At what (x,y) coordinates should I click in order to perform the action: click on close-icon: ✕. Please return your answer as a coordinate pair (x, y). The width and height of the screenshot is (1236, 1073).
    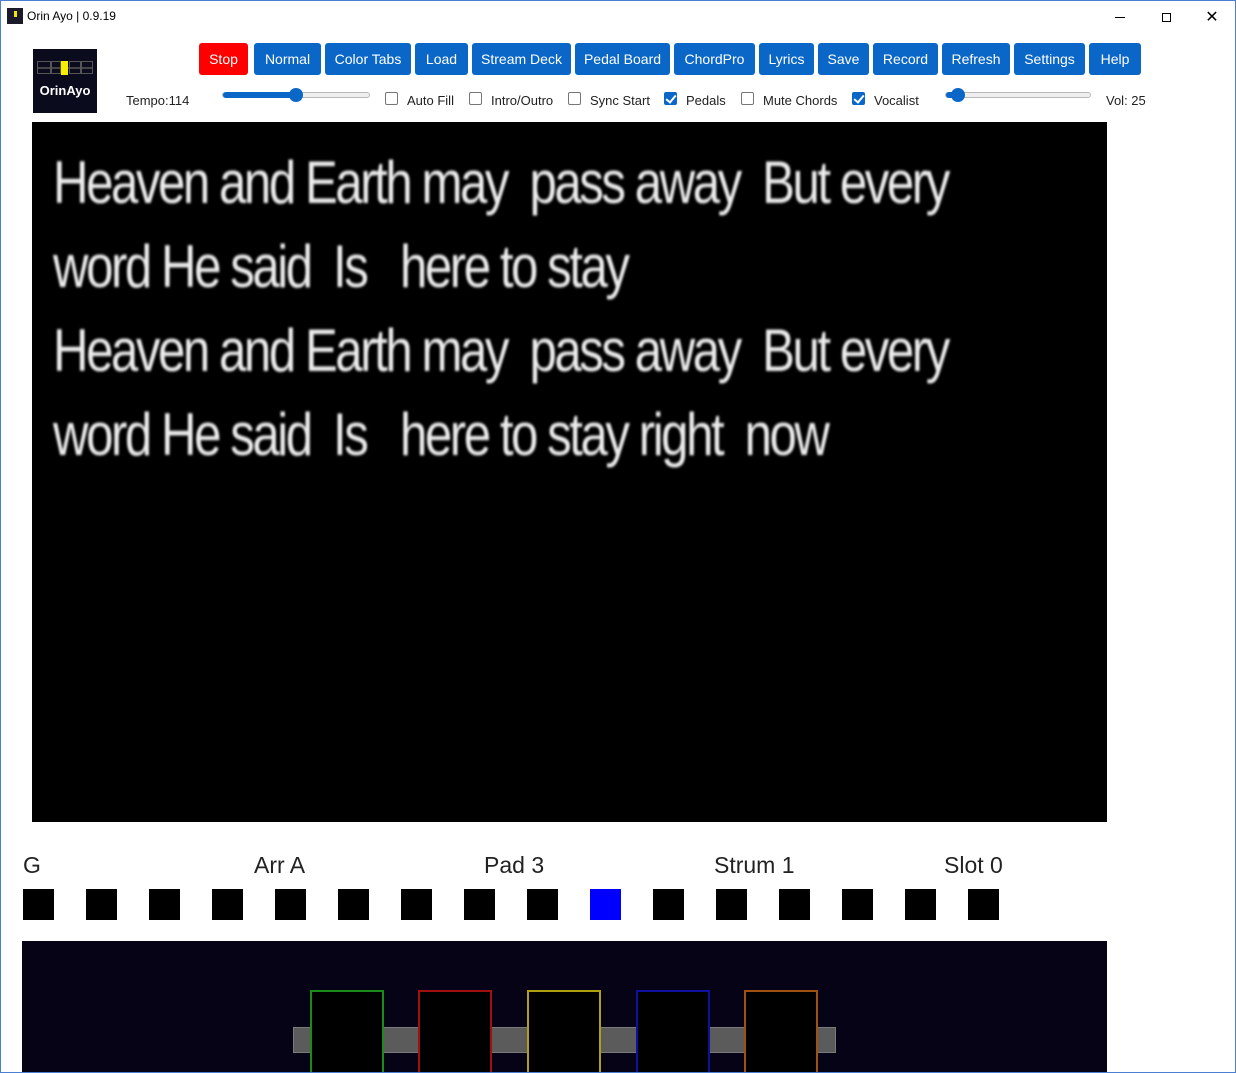
    Looking at the image, I should click on (1212, 16).